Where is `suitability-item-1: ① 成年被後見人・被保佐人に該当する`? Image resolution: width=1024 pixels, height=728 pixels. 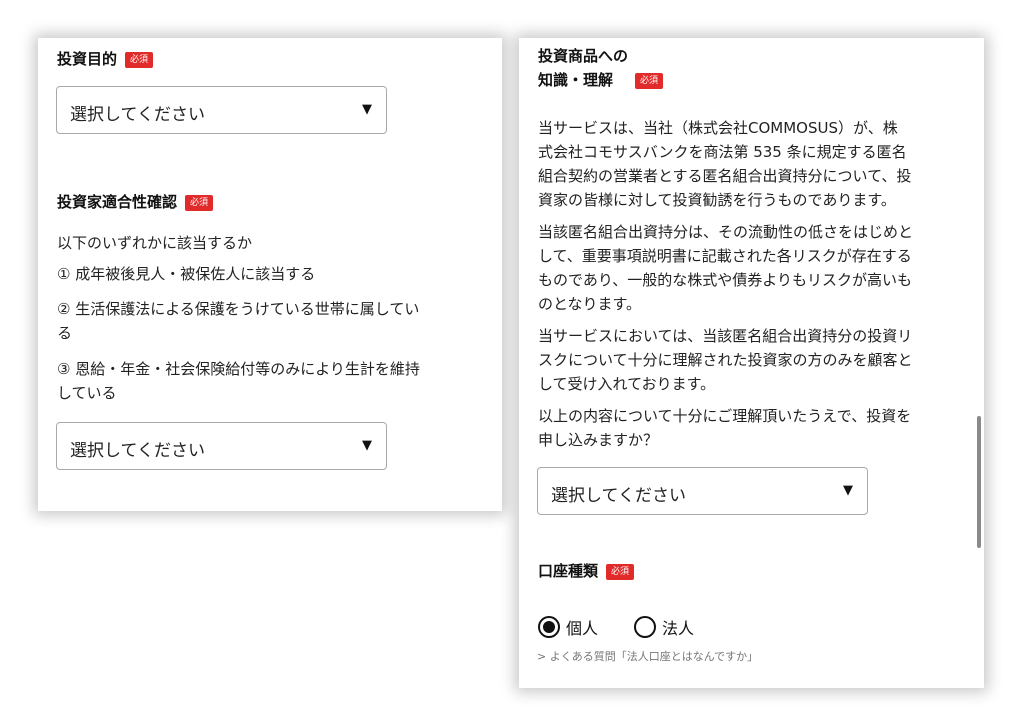
suitability-item-1: ① 成年被後見人・被保佐人に該当する is located at coordinates (186, 274).